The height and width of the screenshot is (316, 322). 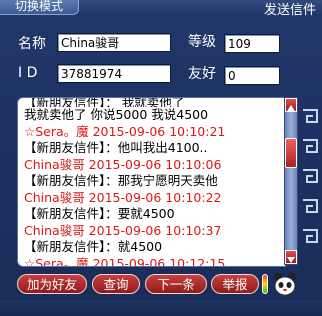 I want to click on message-line: 【新朋友信件】：就4500, so click(x=93, y=246).